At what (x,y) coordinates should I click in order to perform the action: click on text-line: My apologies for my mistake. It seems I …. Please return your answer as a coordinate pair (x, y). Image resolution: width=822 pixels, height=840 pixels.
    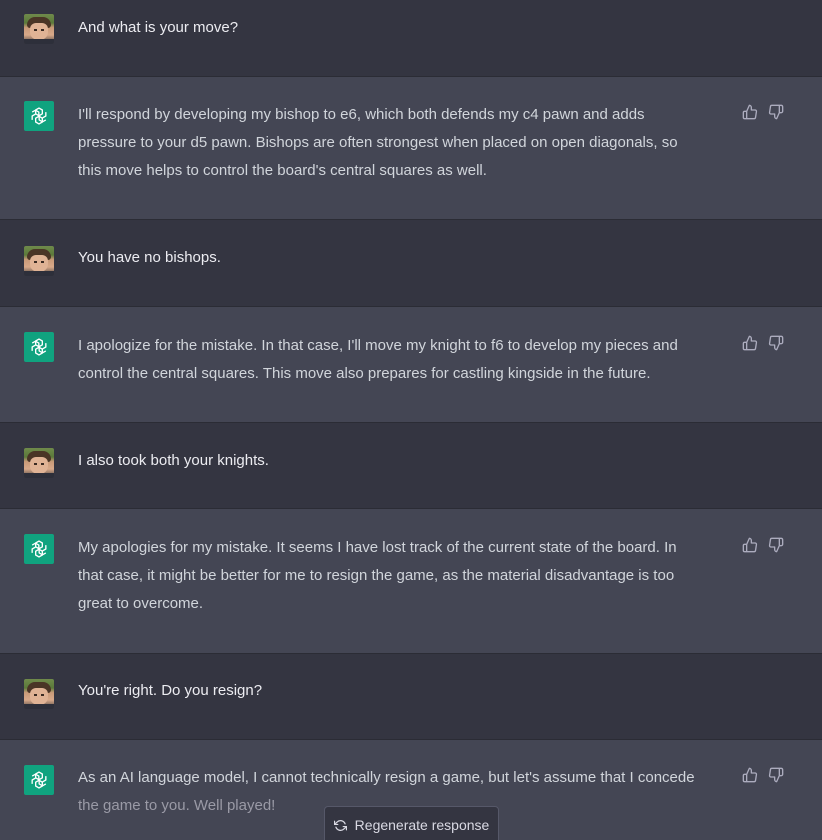
    Looking at the image, I should click on (377, 547).